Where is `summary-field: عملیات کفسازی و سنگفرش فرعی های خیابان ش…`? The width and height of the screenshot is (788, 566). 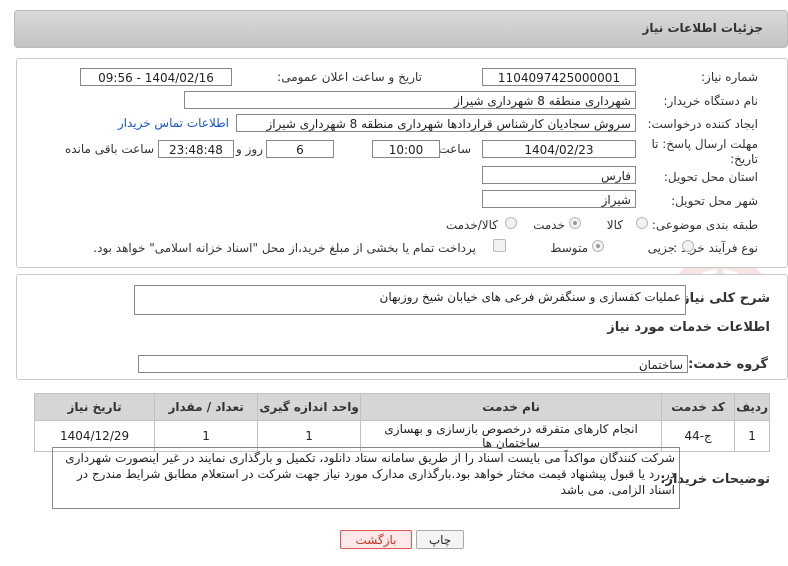
summary-field: عملیات کفسازی و سنگفرش فرعی های خیابان ش… is located at coordinates (410, 300).